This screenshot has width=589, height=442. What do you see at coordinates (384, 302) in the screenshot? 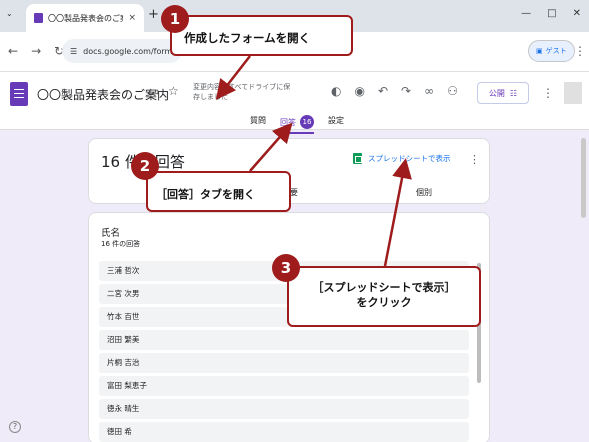
I see `callout-3-line2: をクリック` at bounding box center [384, 302].